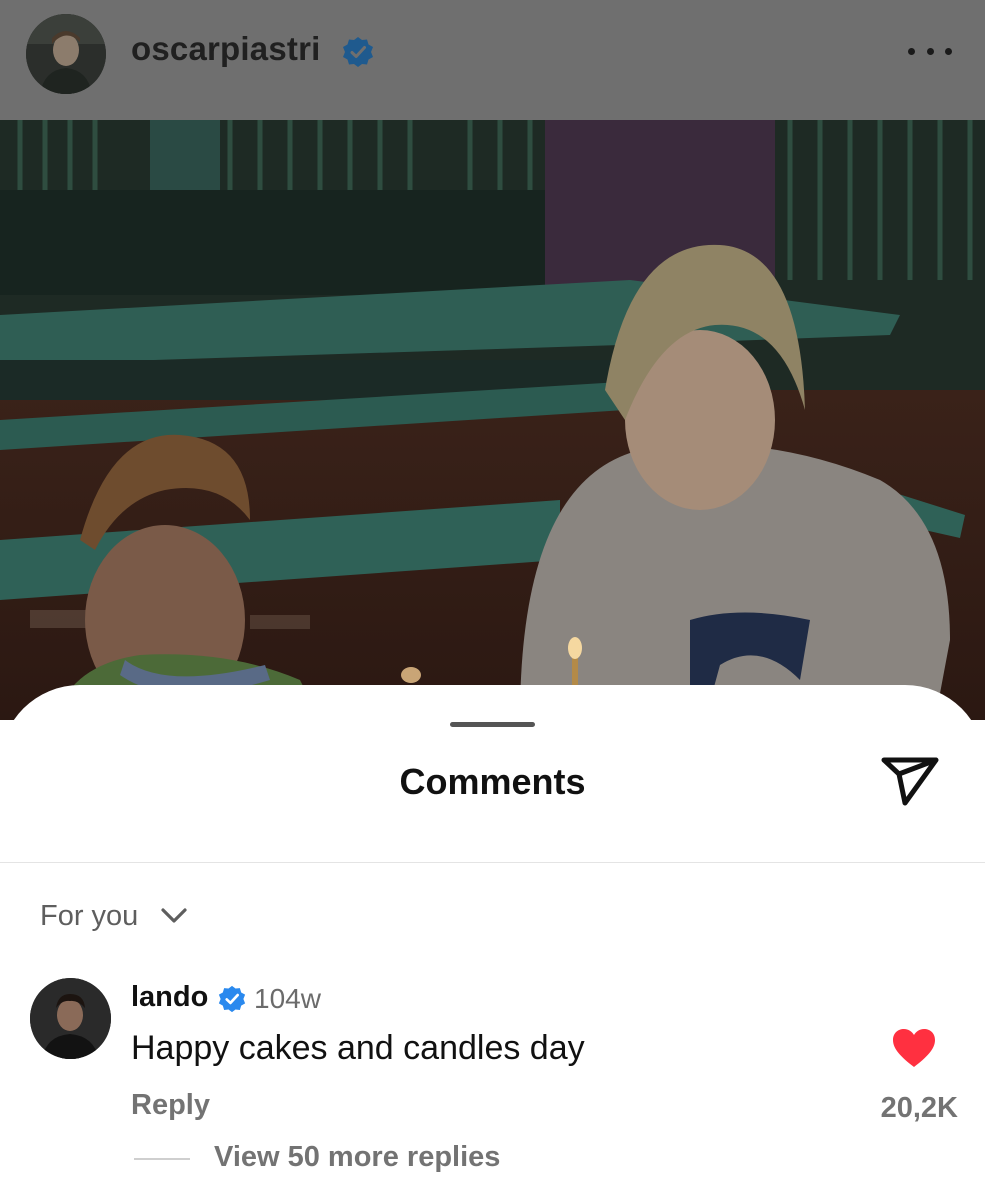 The image size is (985, 1200). Describe the element at coordinates (914, 1048) in the screenshot. I see `heart-icon` at that location.